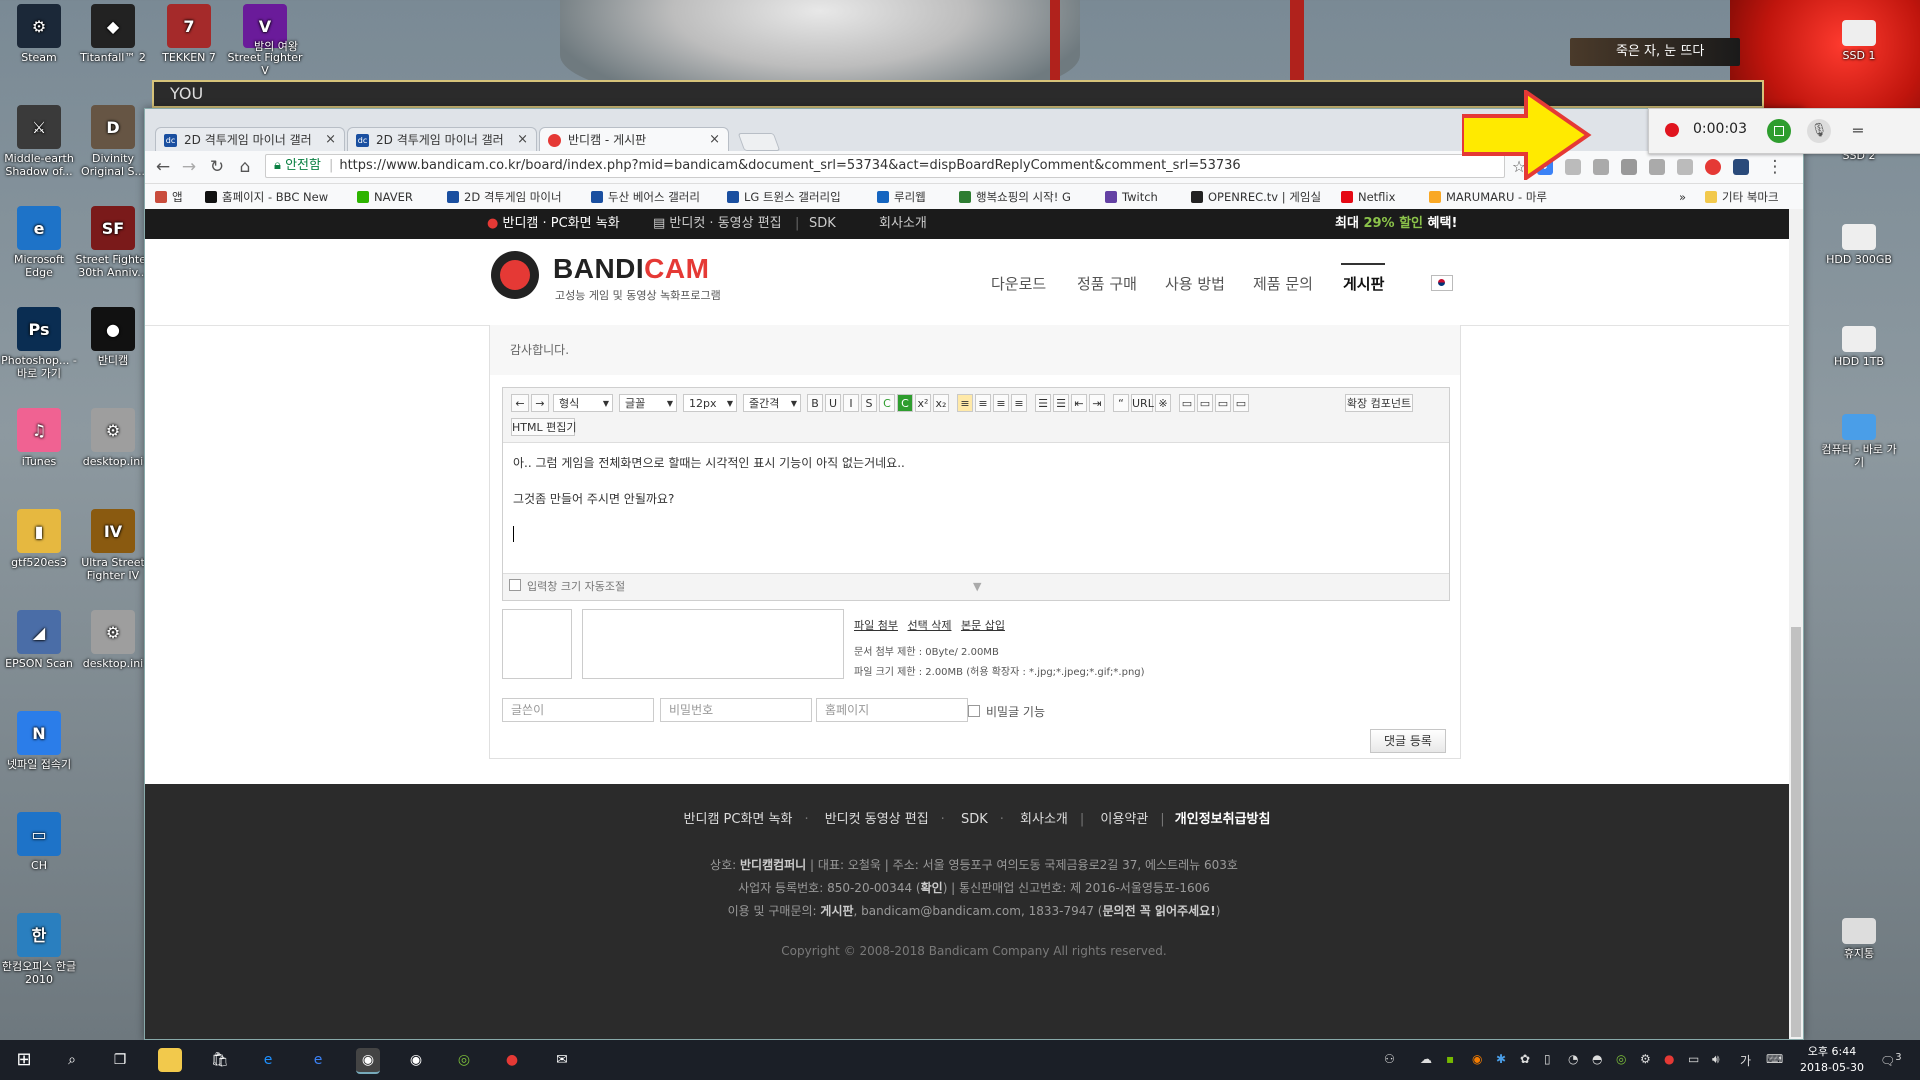  Describe the element at coordinates (974, 711) in the screenshot. I see `secret-checkbox` at that location.